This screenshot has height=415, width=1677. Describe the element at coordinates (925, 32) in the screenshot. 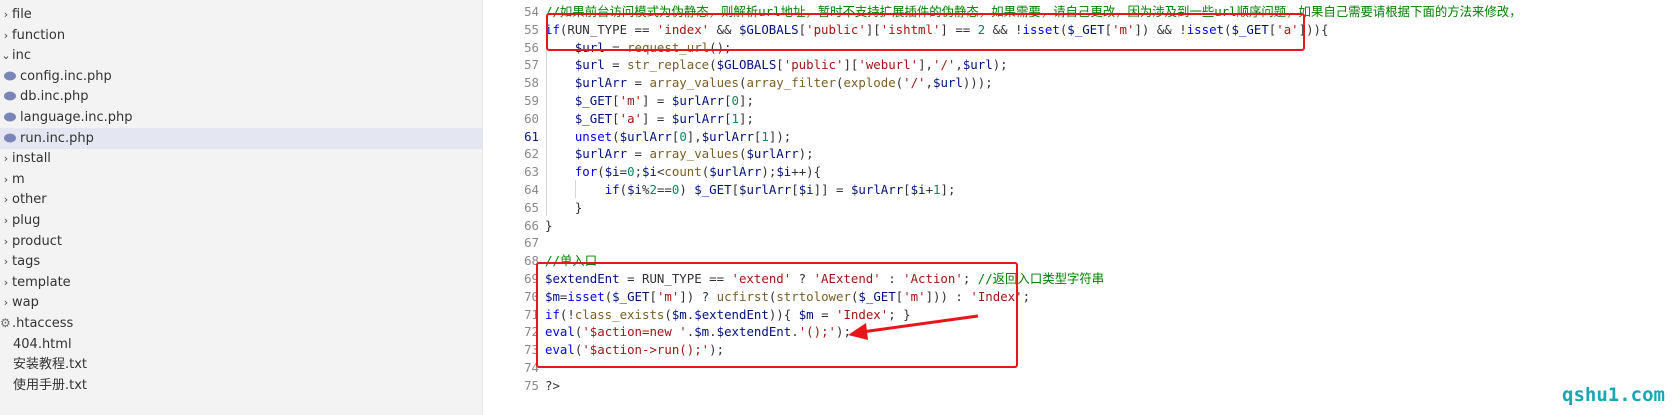

I see `annotation-box-url-parse` at that location.